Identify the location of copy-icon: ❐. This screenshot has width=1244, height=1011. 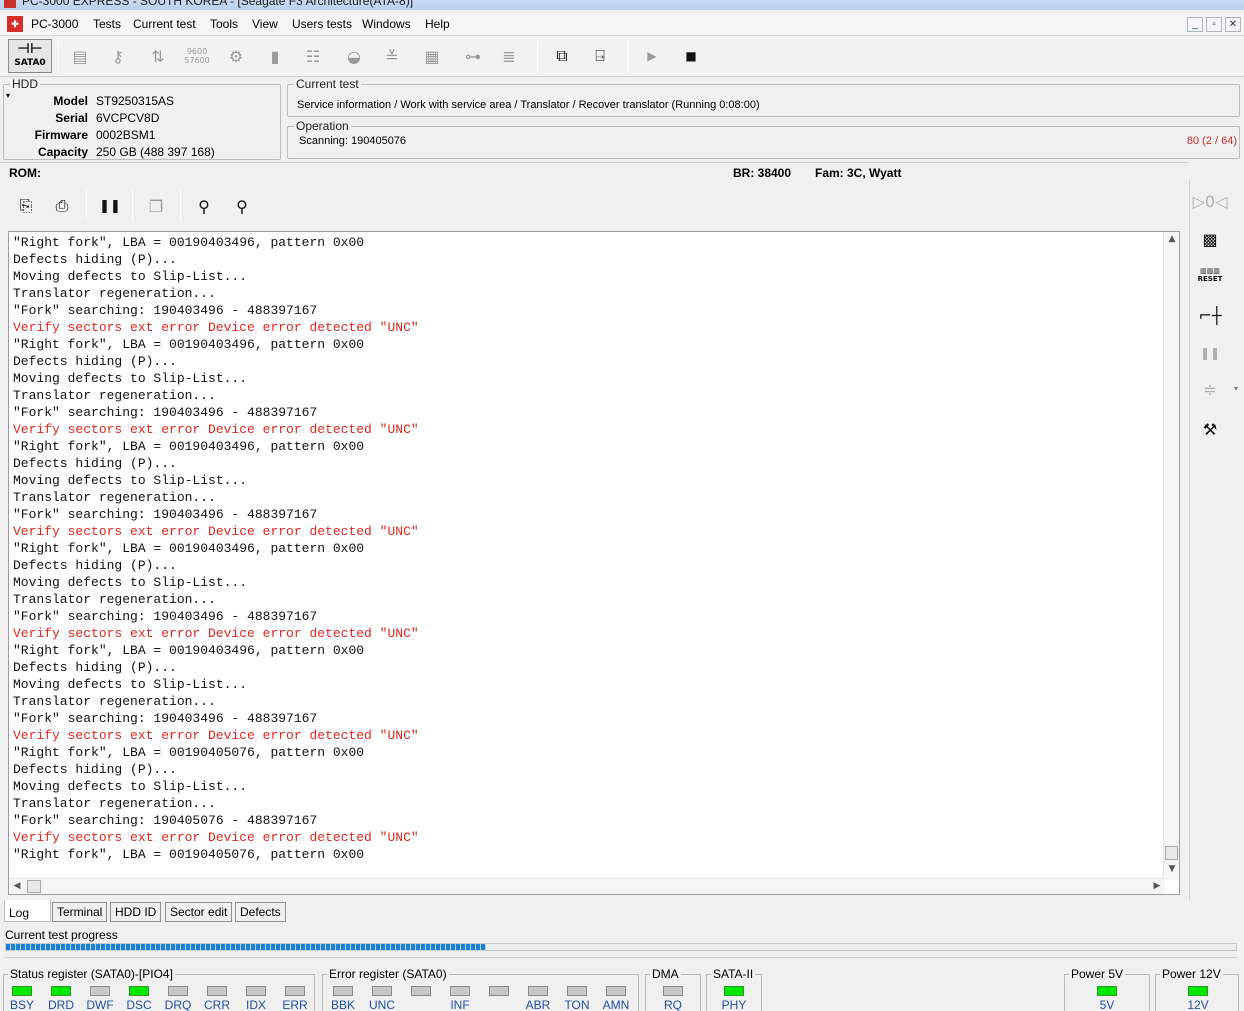
(156, 206).